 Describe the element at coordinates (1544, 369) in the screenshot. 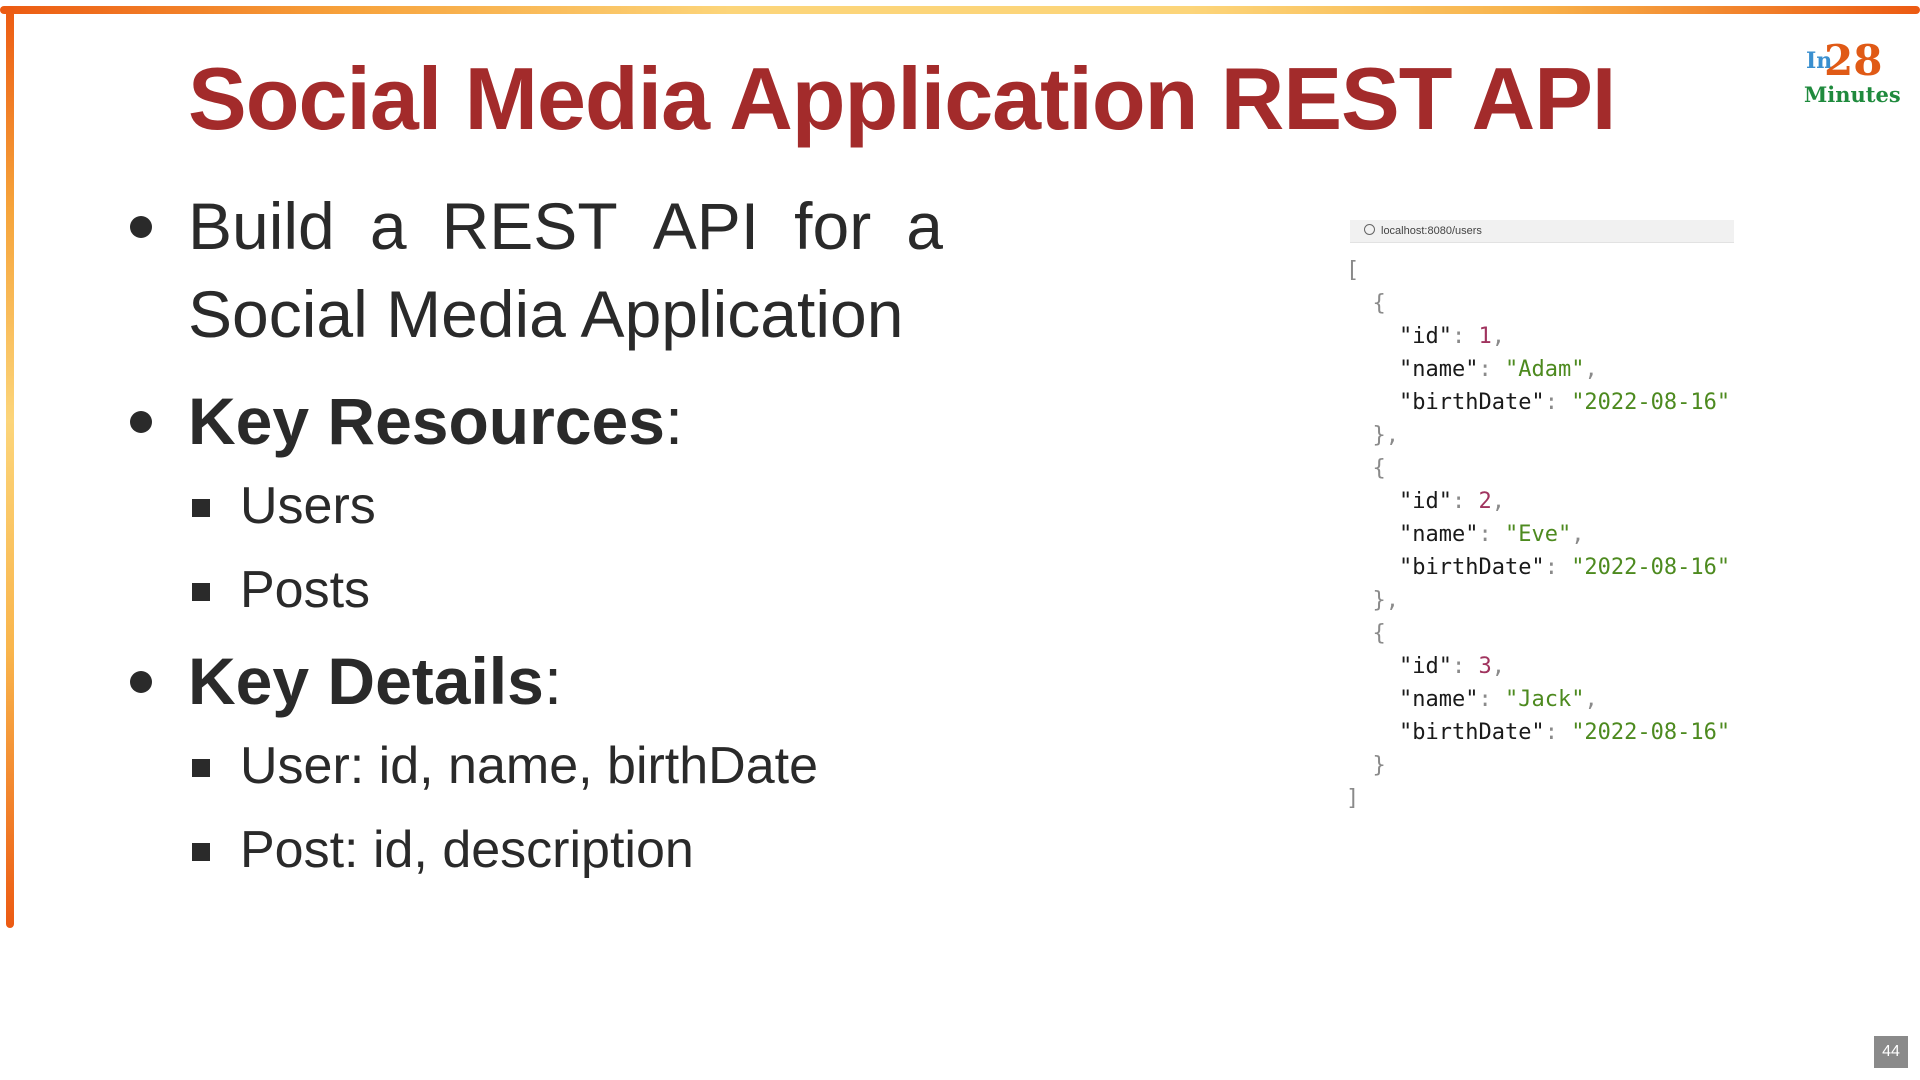

I see `json-value: "Adam"` at that location.